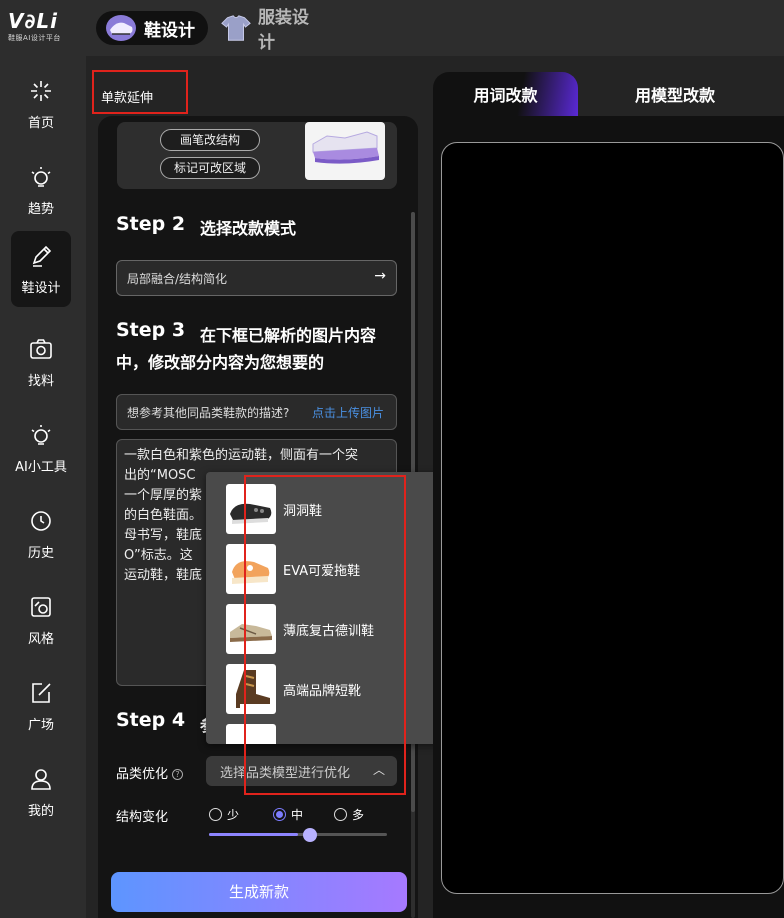 The height and width of the screenshot is (918, 784). Describe the element at coordinates (41, 779) in the screenshot. I see `user-icon` at that location.